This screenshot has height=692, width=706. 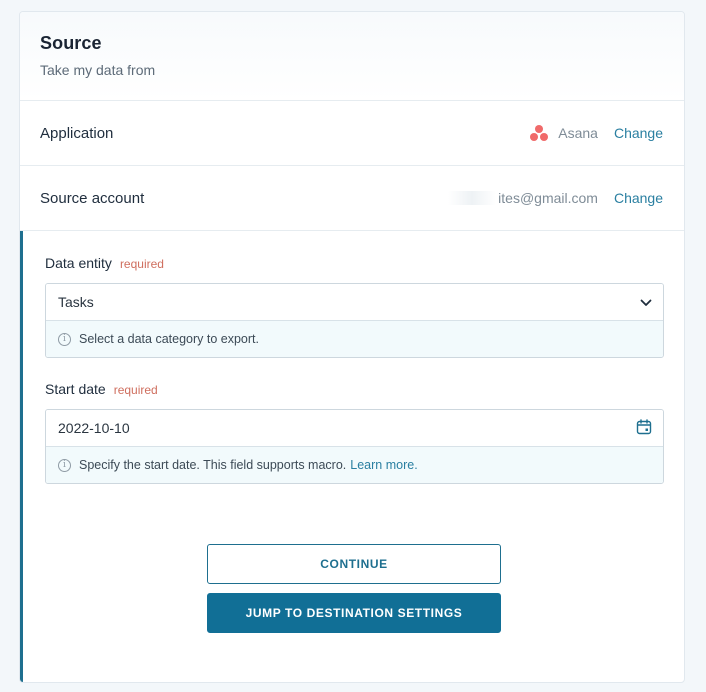 I want to click on source-header: Source Take my data from, so click(x=352, y=56).